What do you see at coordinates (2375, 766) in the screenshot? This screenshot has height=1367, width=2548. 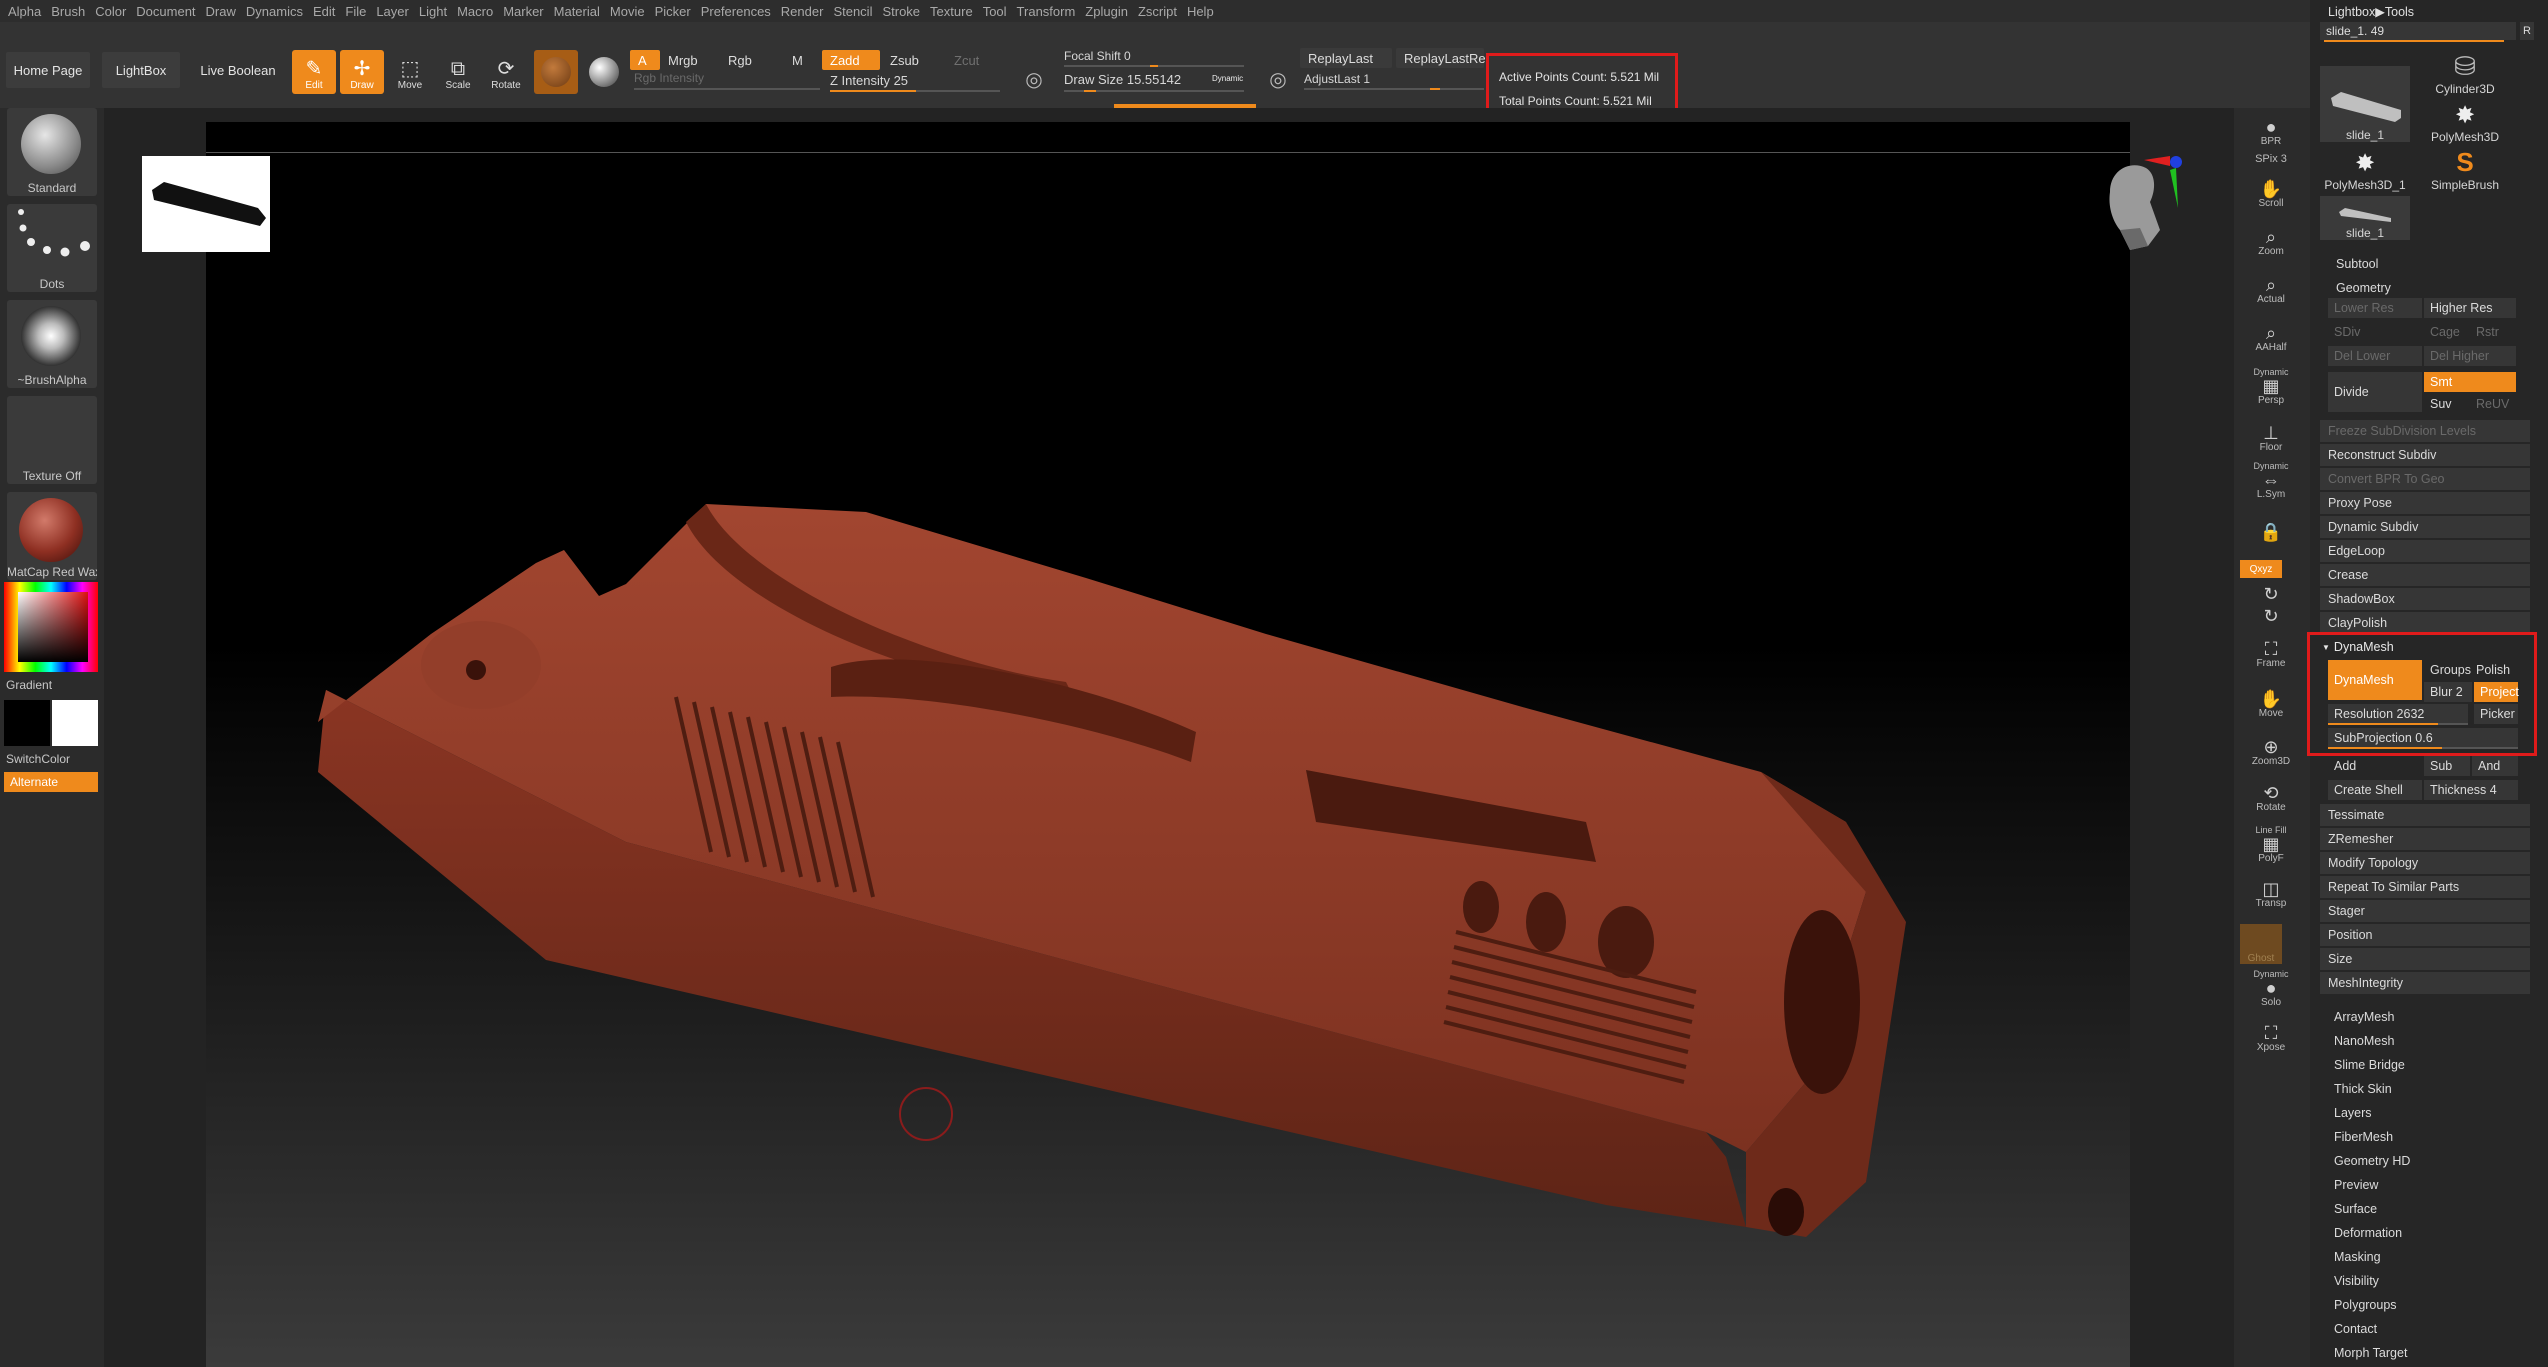 I see `add-toggle: Add` at bounding box center [2375, 766].